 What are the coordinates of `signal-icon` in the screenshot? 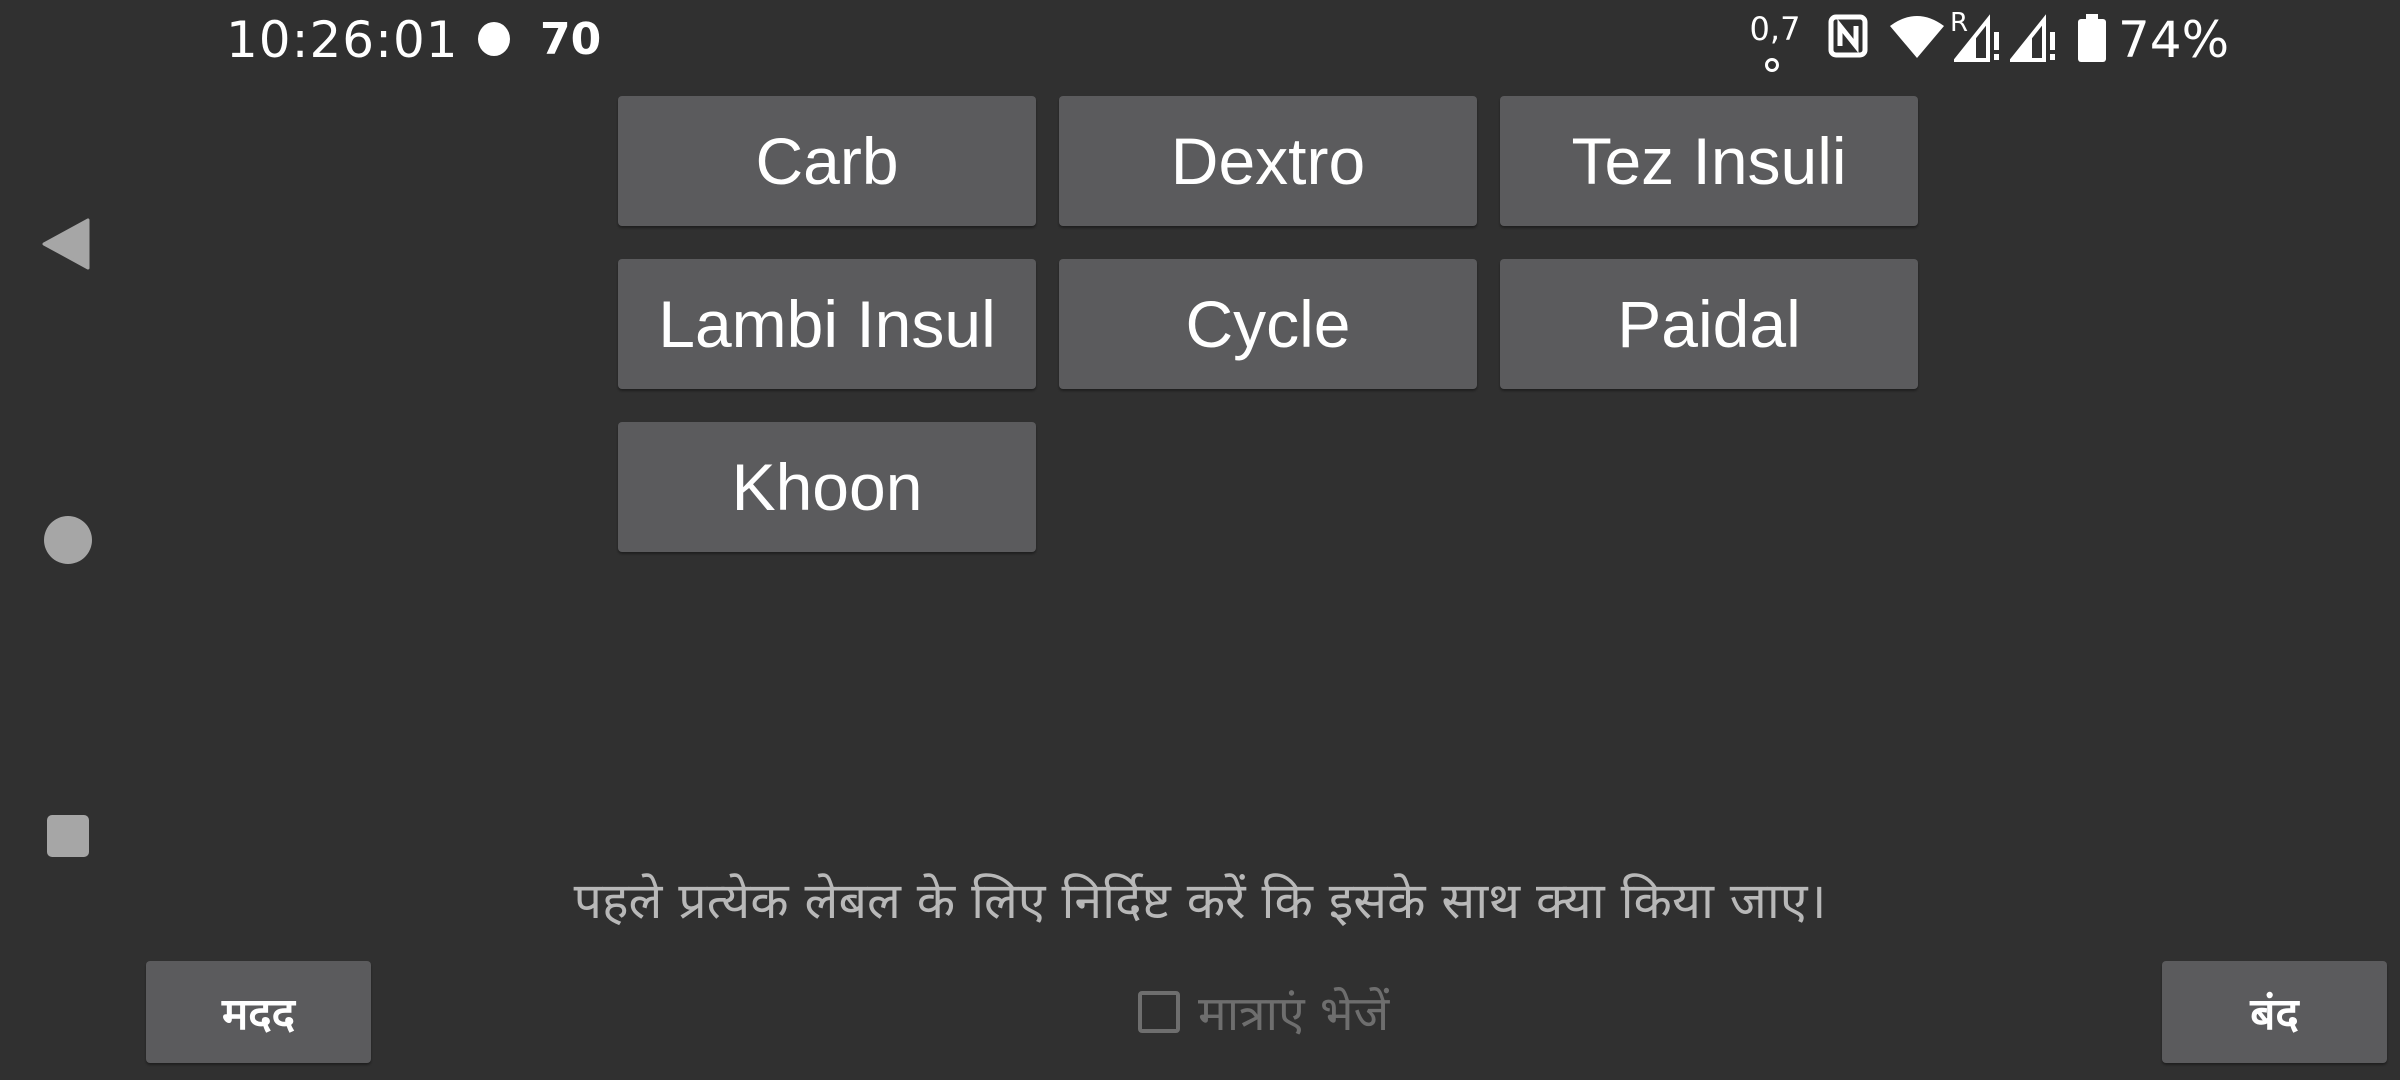 It's located at (2032, 38).